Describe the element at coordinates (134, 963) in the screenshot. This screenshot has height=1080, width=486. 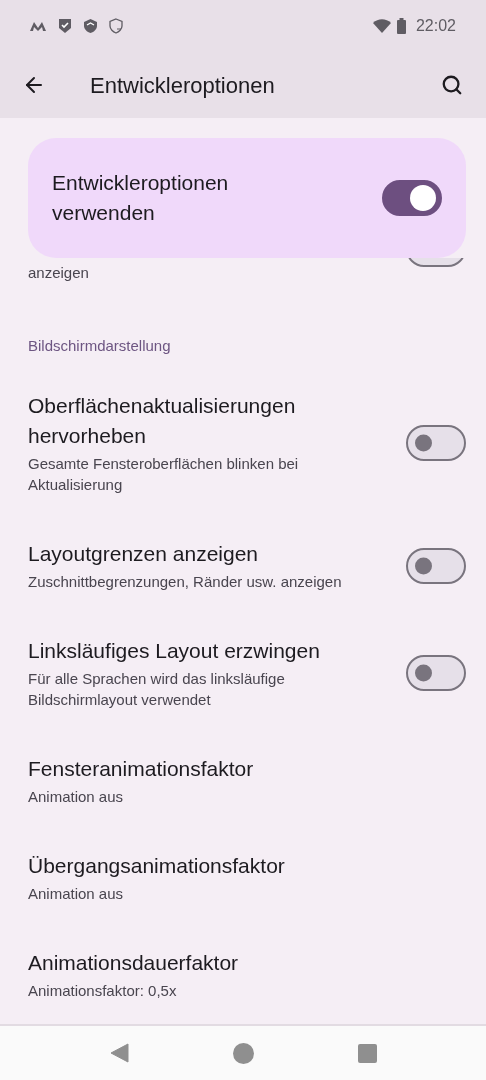
I see `setting-title: Animationsdauerfaktor` at that location.